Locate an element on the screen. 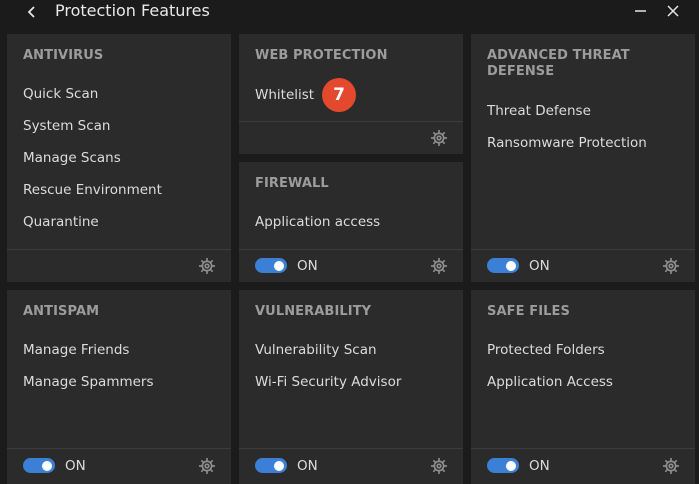 Image resolution: width=699 pixels, height=484 pixels. card-title-antivirus: ANTIVIRUS is located at coordinates (63, 55).